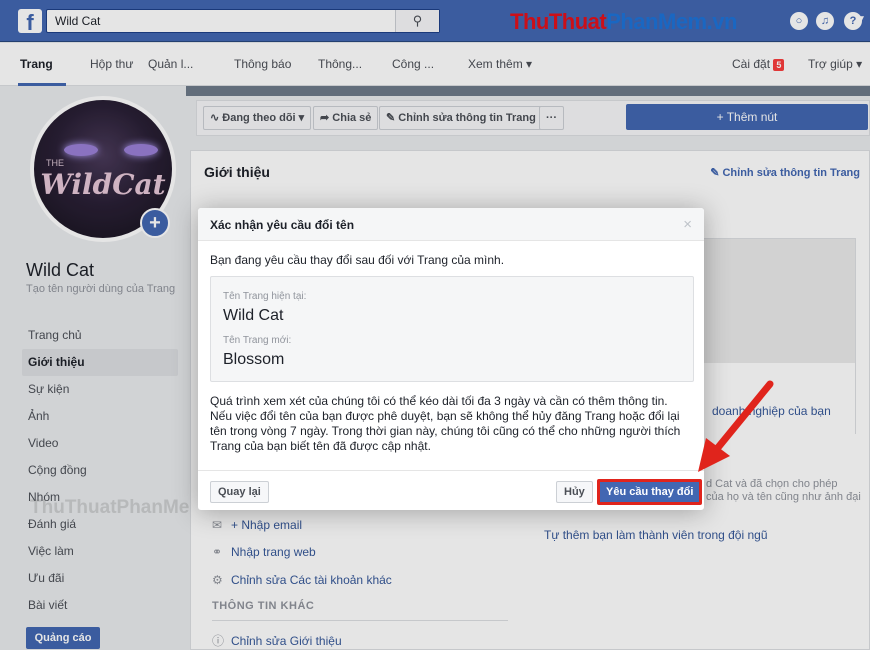 The image size is (870, 650). I want to click on current-name-label: Tên Trang hiện tại:, so click(265, 296).